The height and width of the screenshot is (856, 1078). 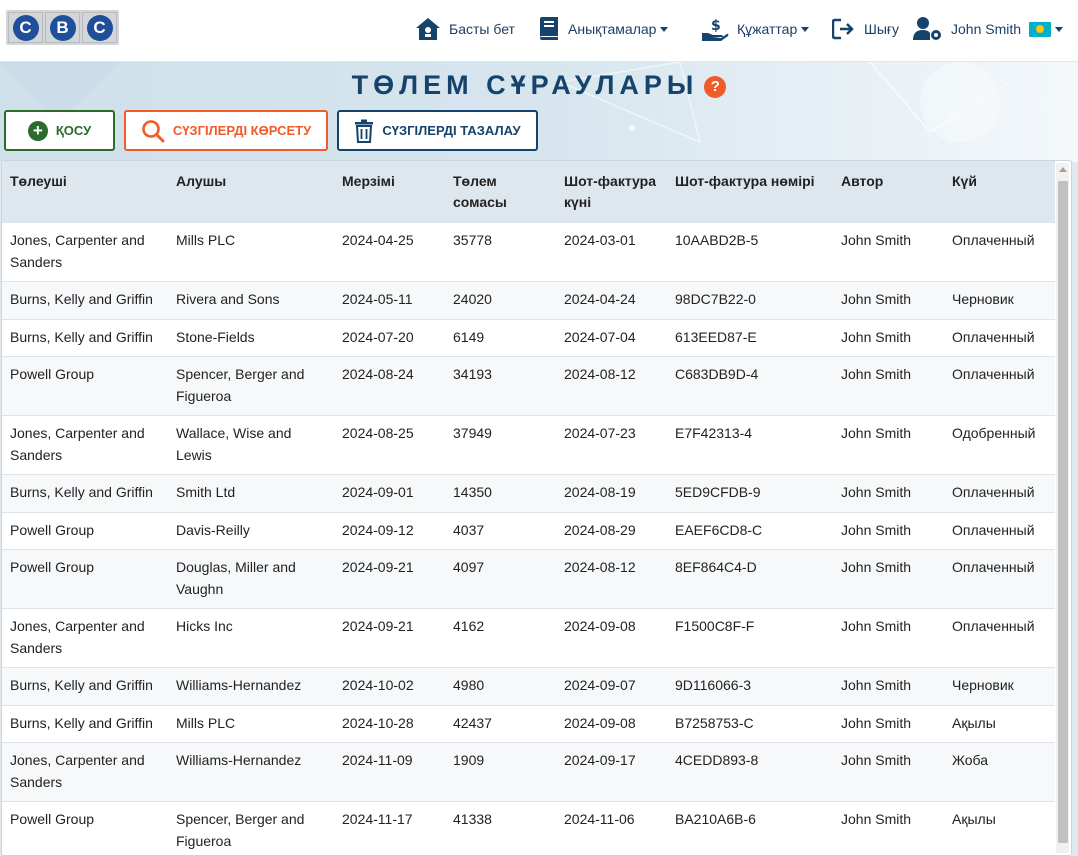 I want to click on cell-invoice-date: 2024-07-04, so click(x=611, y=337).